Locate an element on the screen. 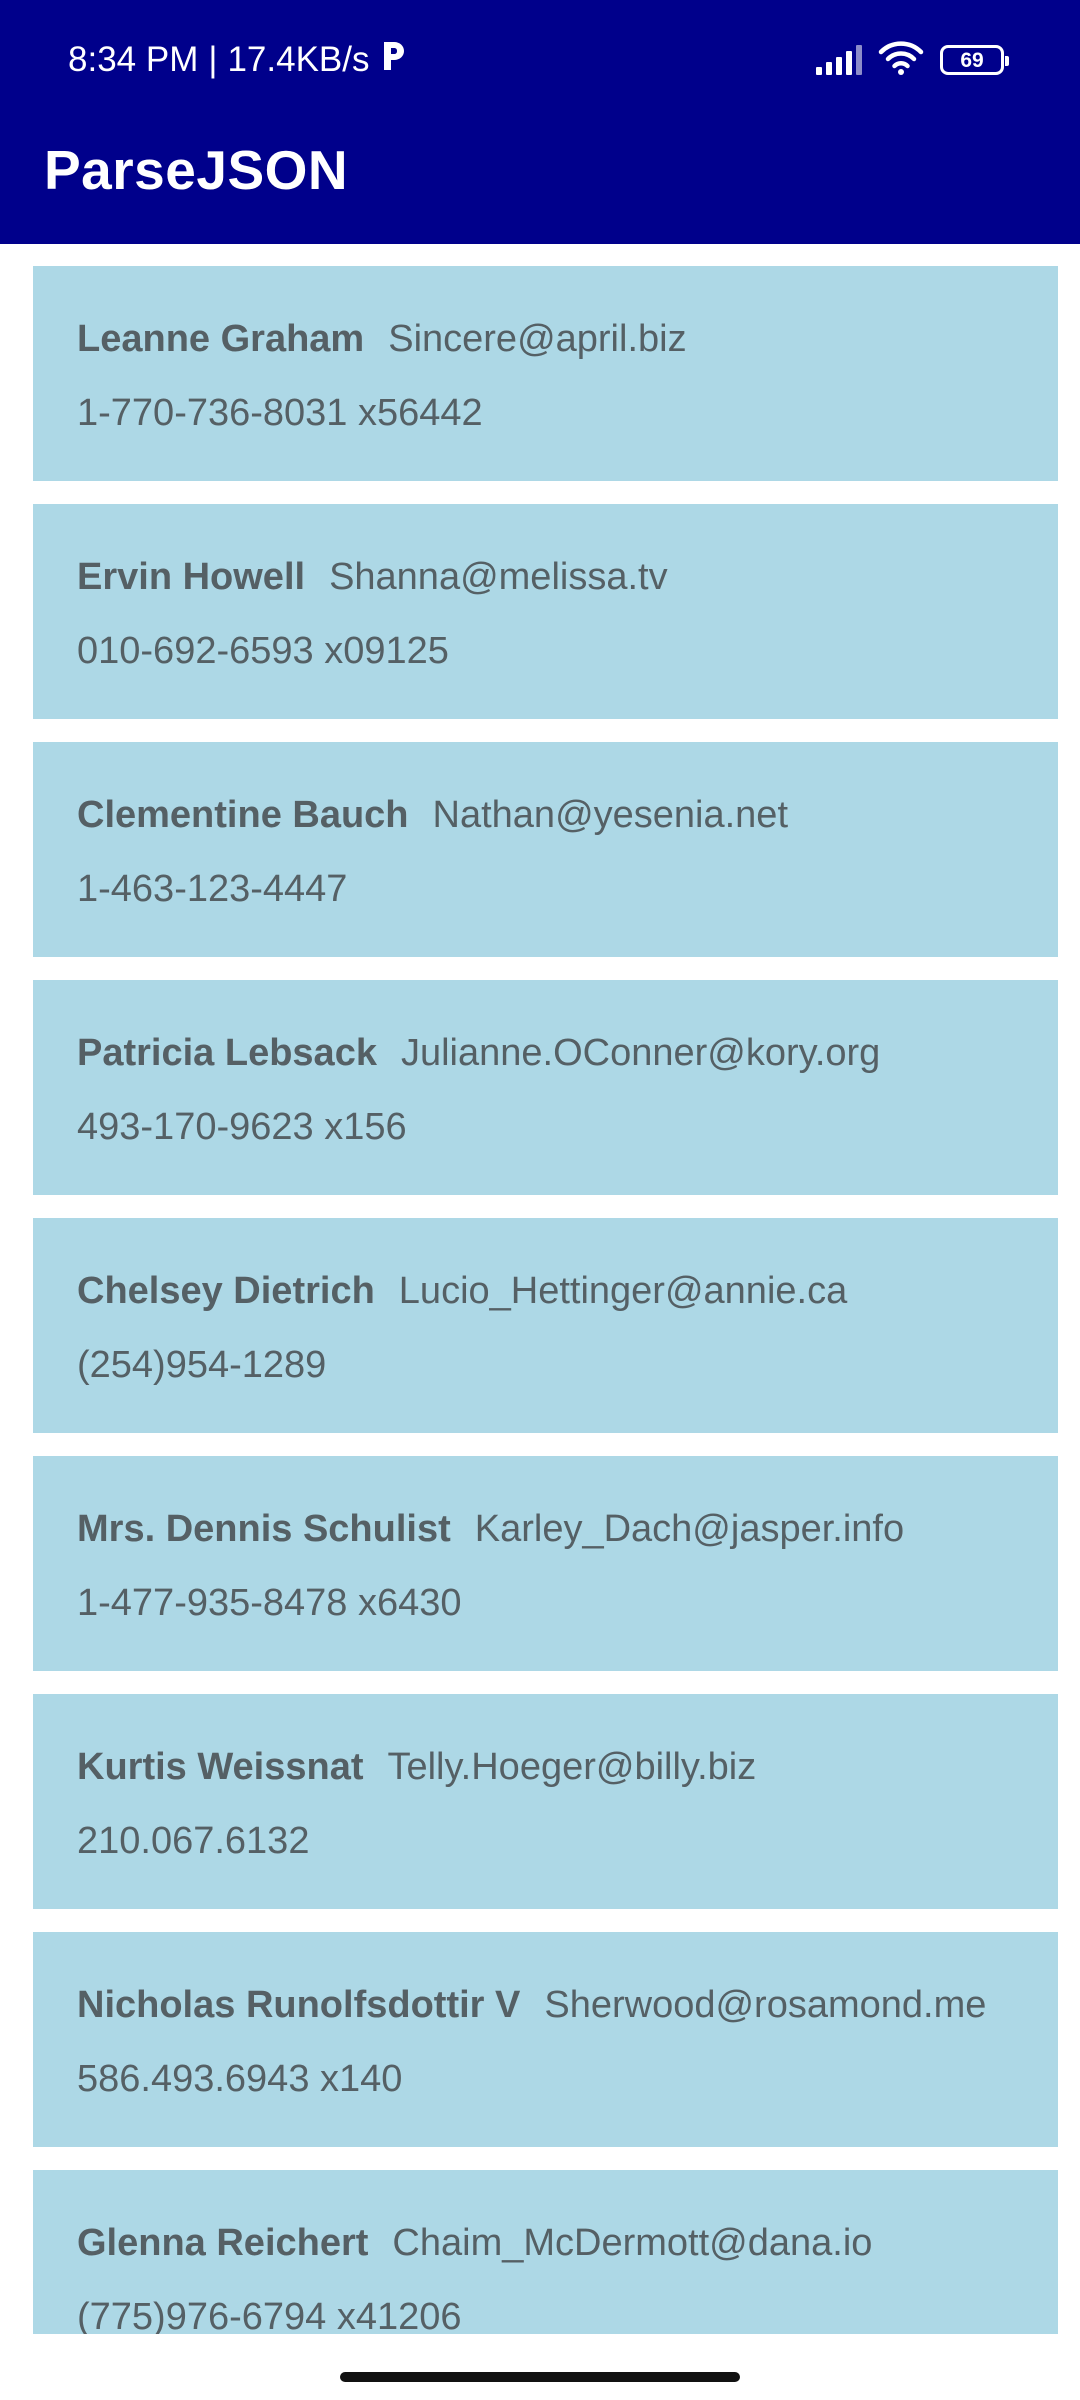 This screenshot has height=2400, width=1080. user-email: Chaim_McDermott@dana.io is located at coordinates (632, 2243).